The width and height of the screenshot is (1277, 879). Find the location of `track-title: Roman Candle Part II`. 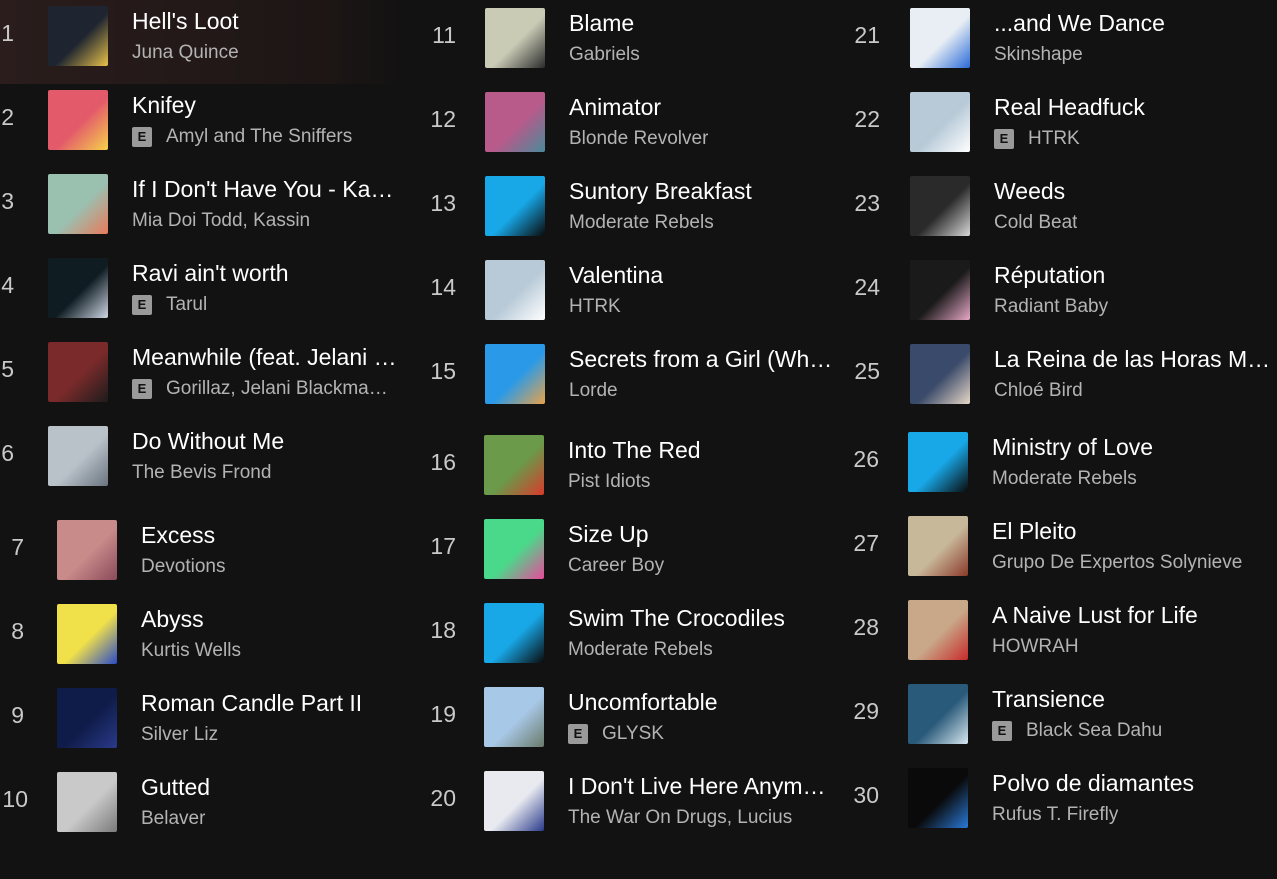

track-title: Roman Candle Part II is located at coordinates (251, 703).